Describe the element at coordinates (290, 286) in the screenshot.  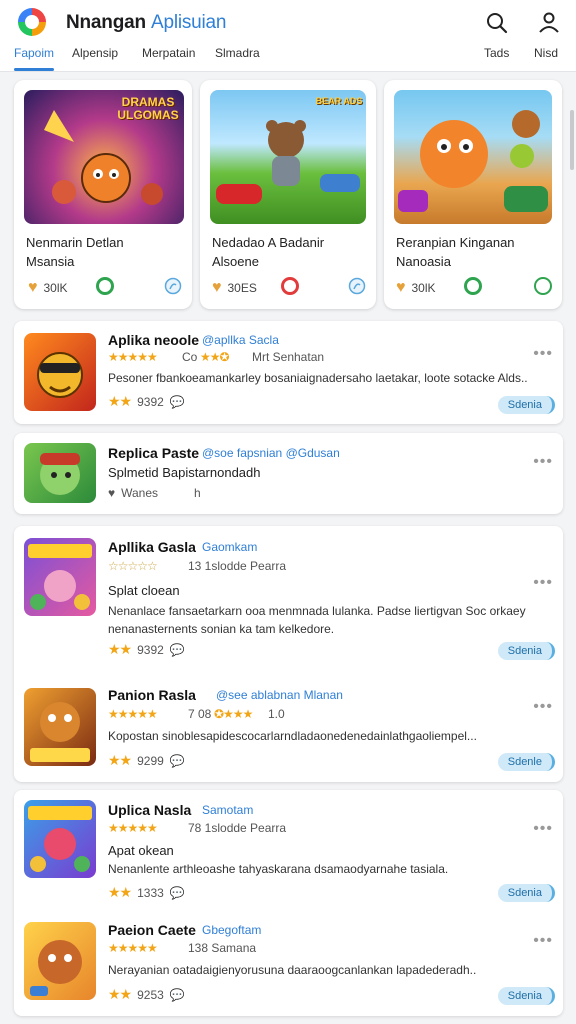
I see `record-icon` at that location.